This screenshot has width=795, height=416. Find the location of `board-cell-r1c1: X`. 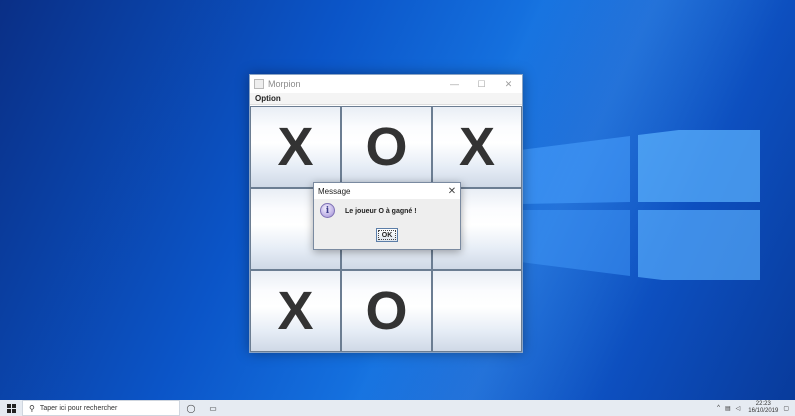

board-cell-r1c1: X is located at coordinates (295, 147).